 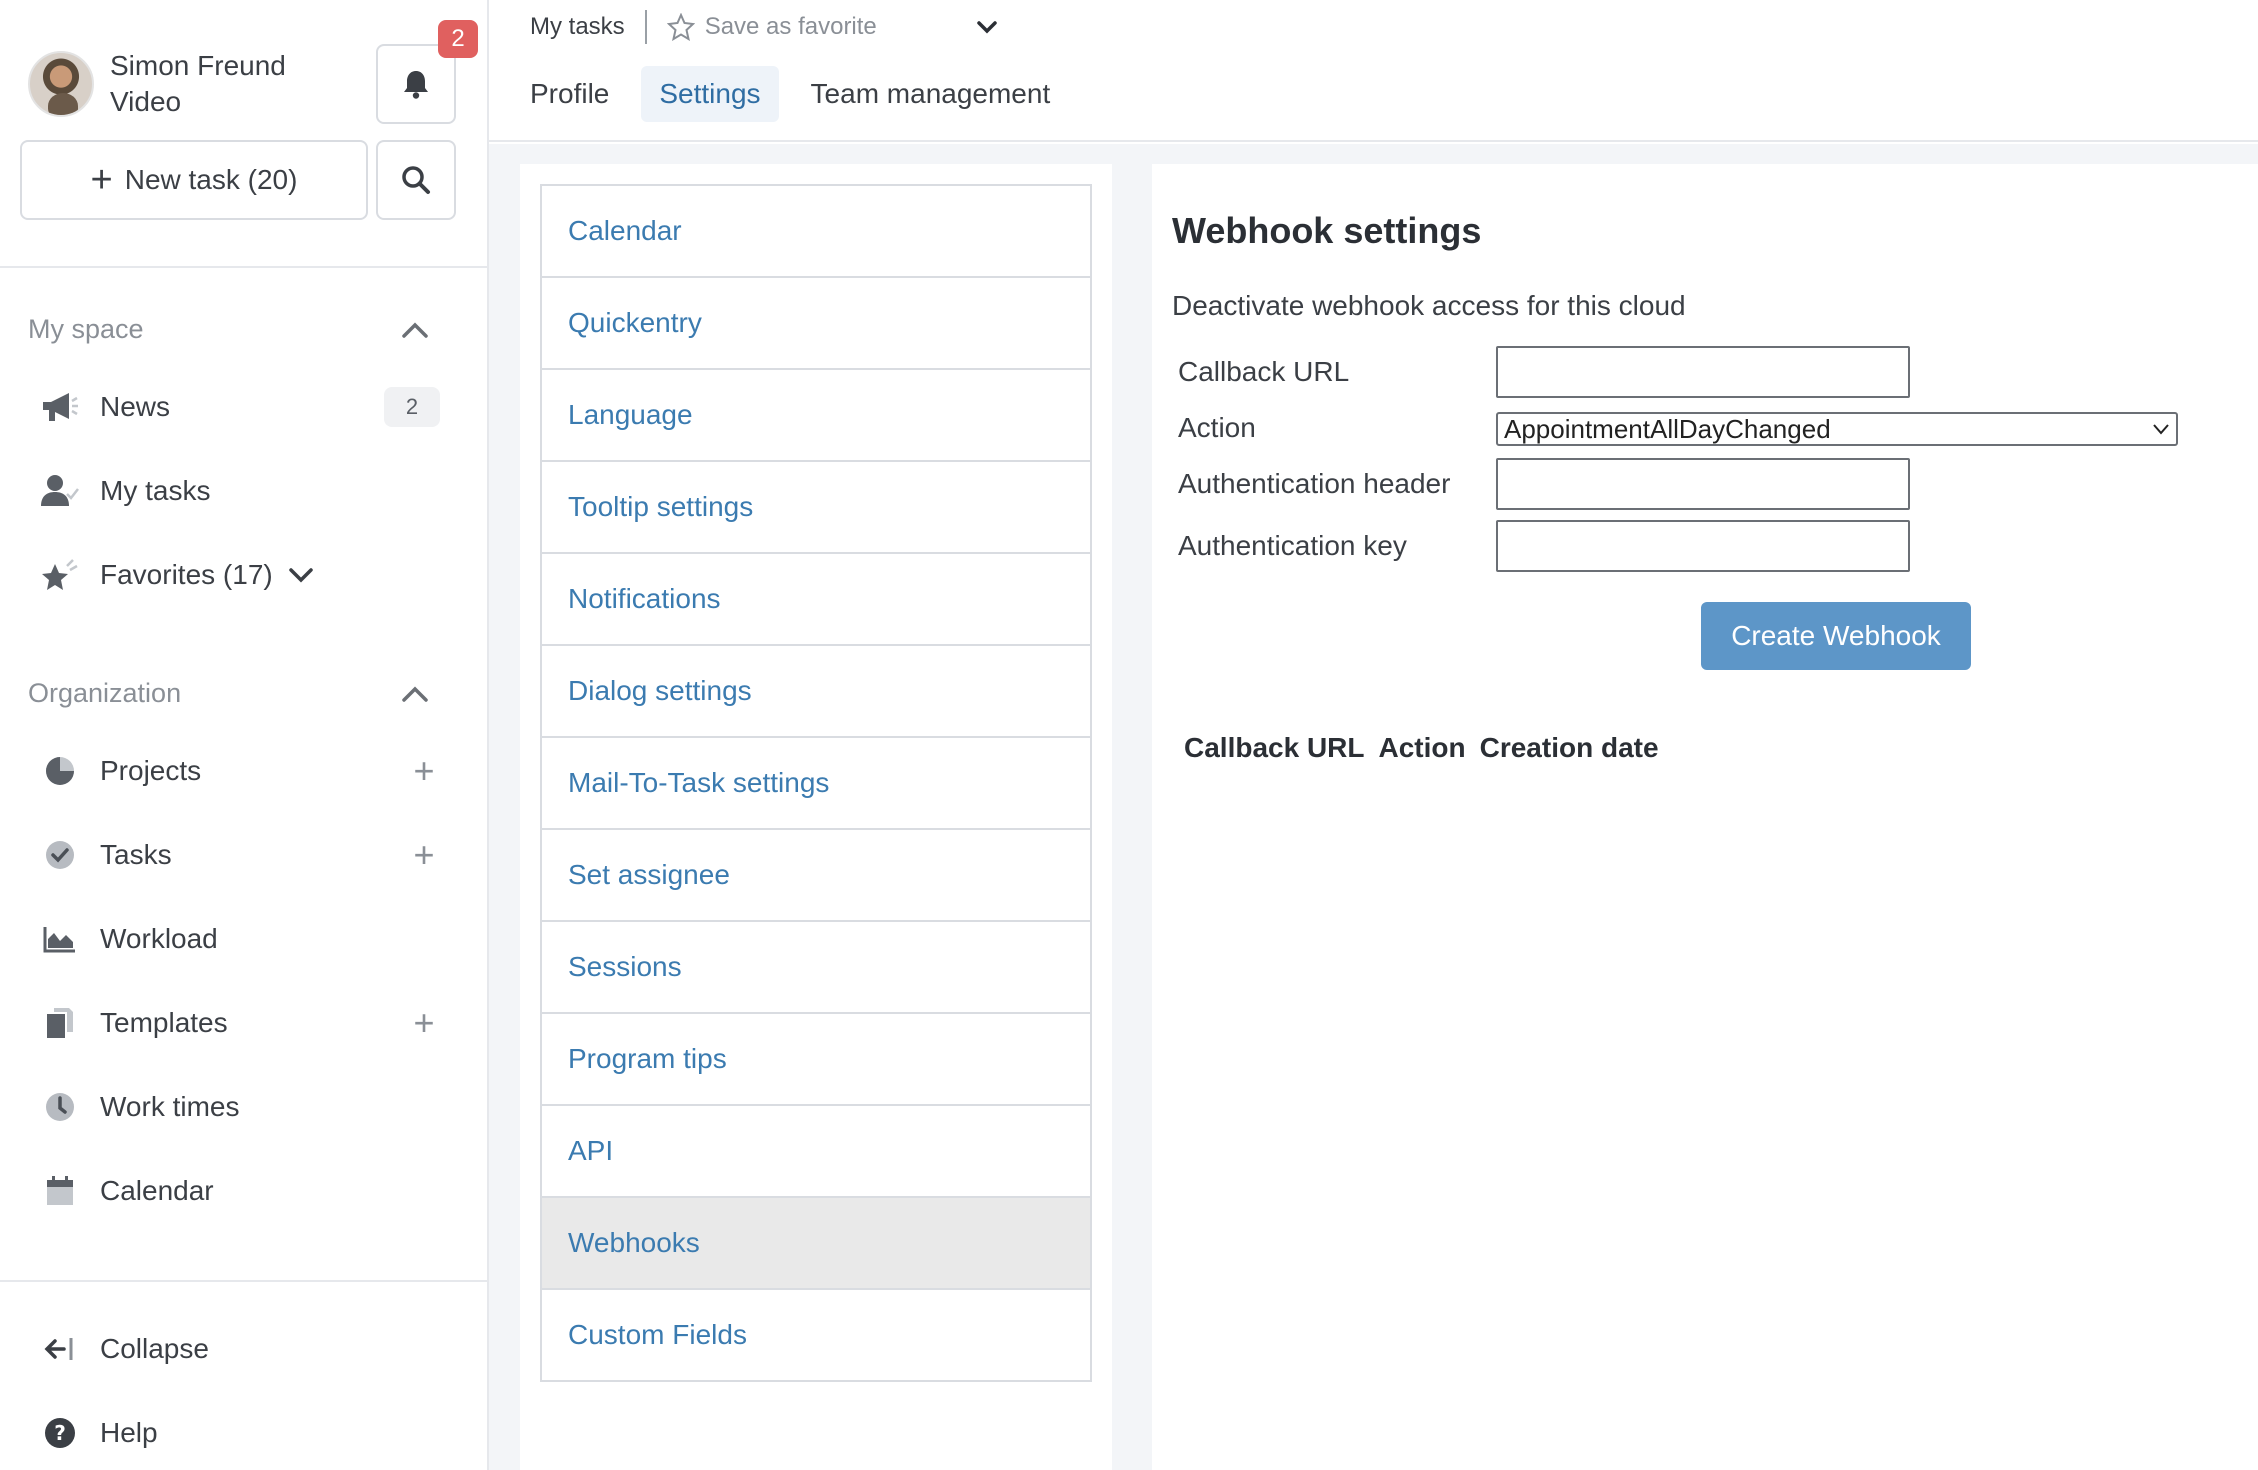 What do you see at coordinates (1274, 747) in the screenshot?
I see `column-header-callback-url: Callback URL` at bounding box center [1274, 747].